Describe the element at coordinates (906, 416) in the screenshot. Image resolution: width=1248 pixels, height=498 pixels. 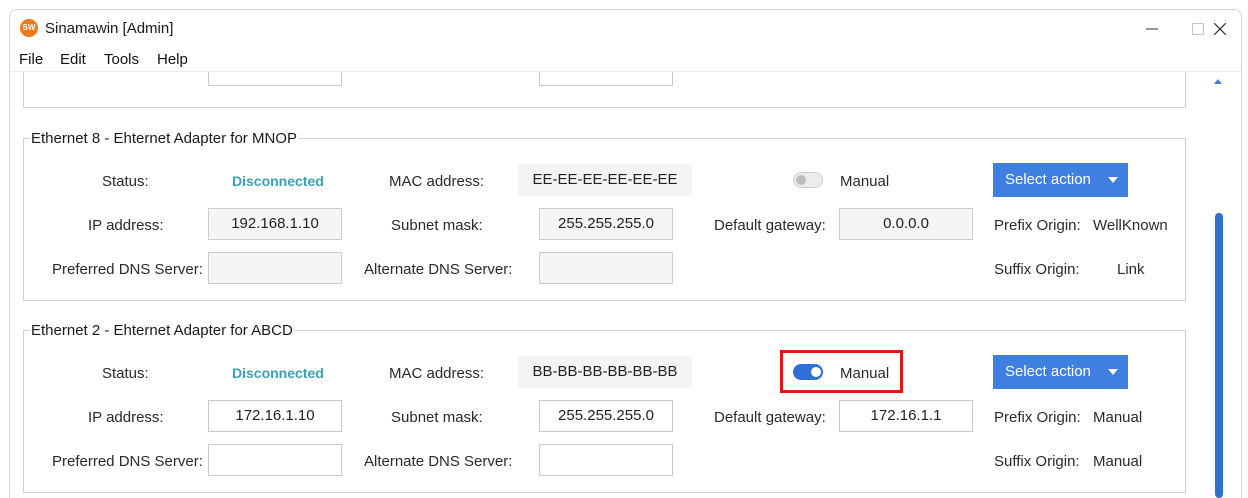
I see `default-gateway-field: 172.16.1.1` at that location.